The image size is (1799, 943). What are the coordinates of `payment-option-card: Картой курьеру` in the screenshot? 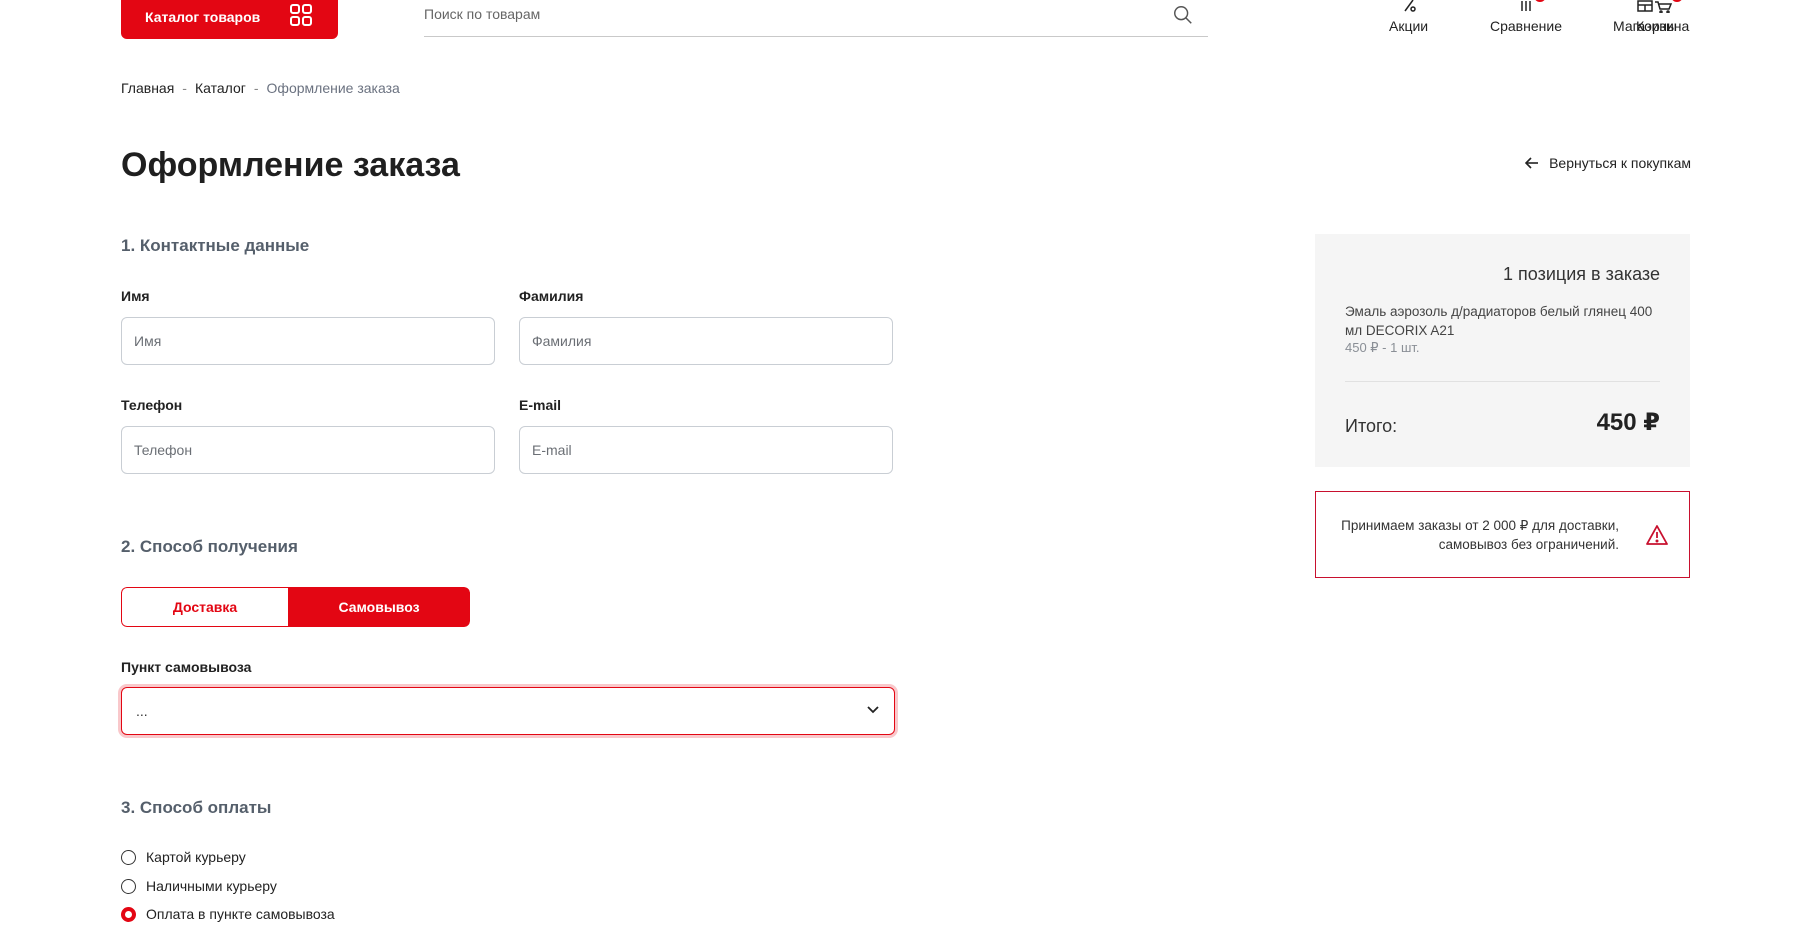 It's located at (183, 857).